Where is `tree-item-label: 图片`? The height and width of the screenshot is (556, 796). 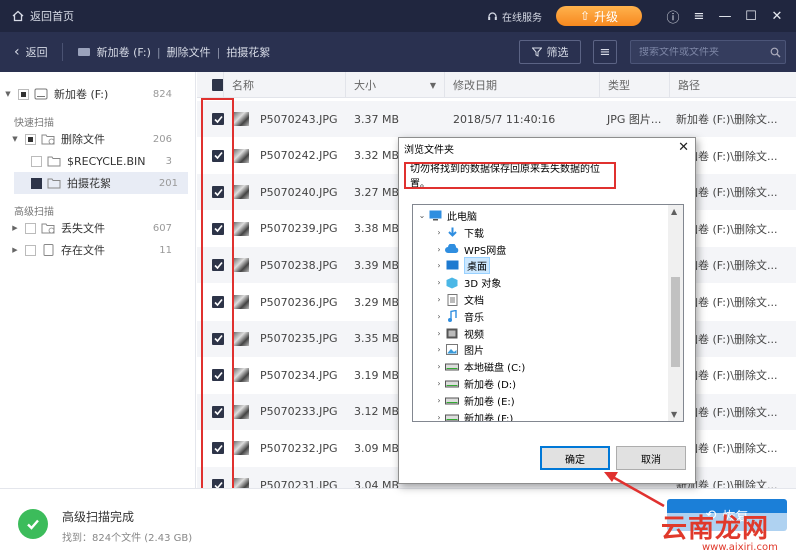 tree-item-label: 图片 is located at coordinates (474, 352).